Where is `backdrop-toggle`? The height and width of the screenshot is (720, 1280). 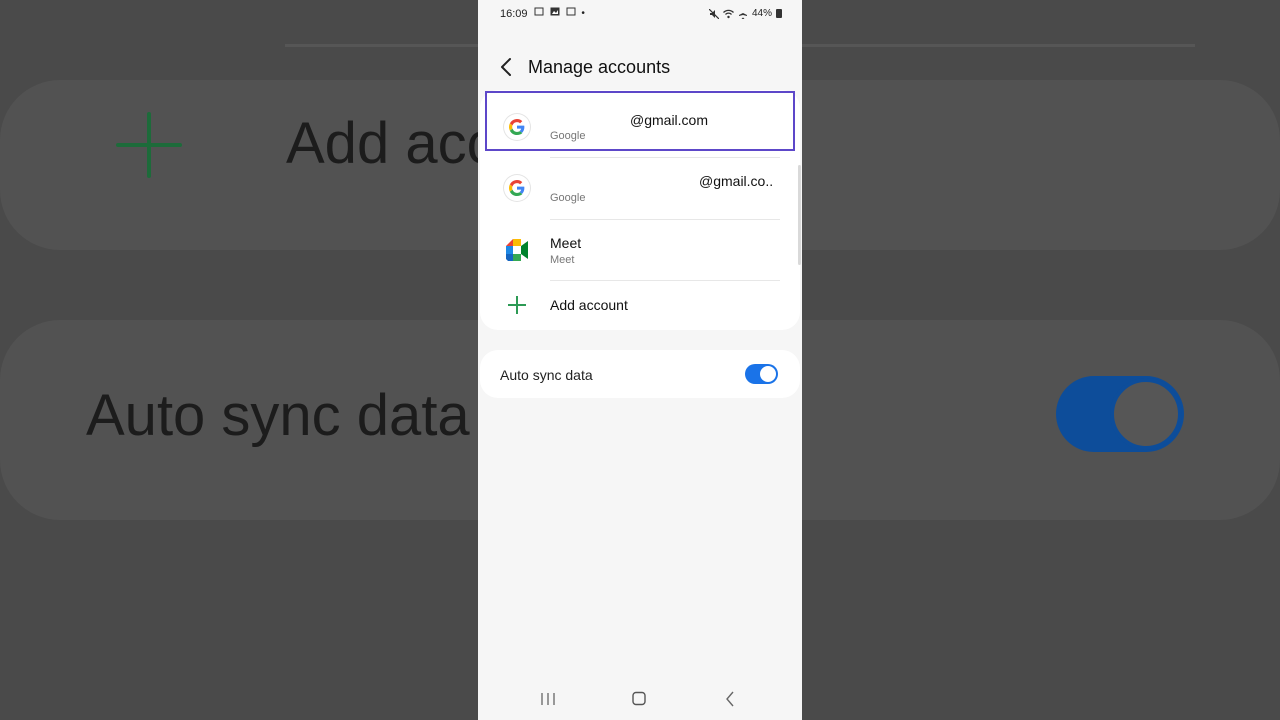 backdrop-toggle is located at coordinates (1120, 414).